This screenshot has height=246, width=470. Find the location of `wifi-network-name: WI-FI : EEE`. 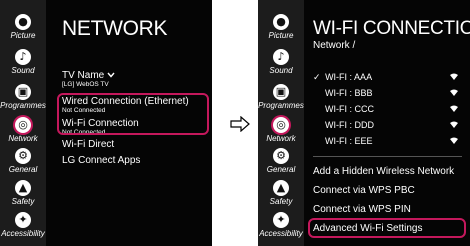

wifi-network-name: WI-FI : EEE is located at coordinates (349, 141).